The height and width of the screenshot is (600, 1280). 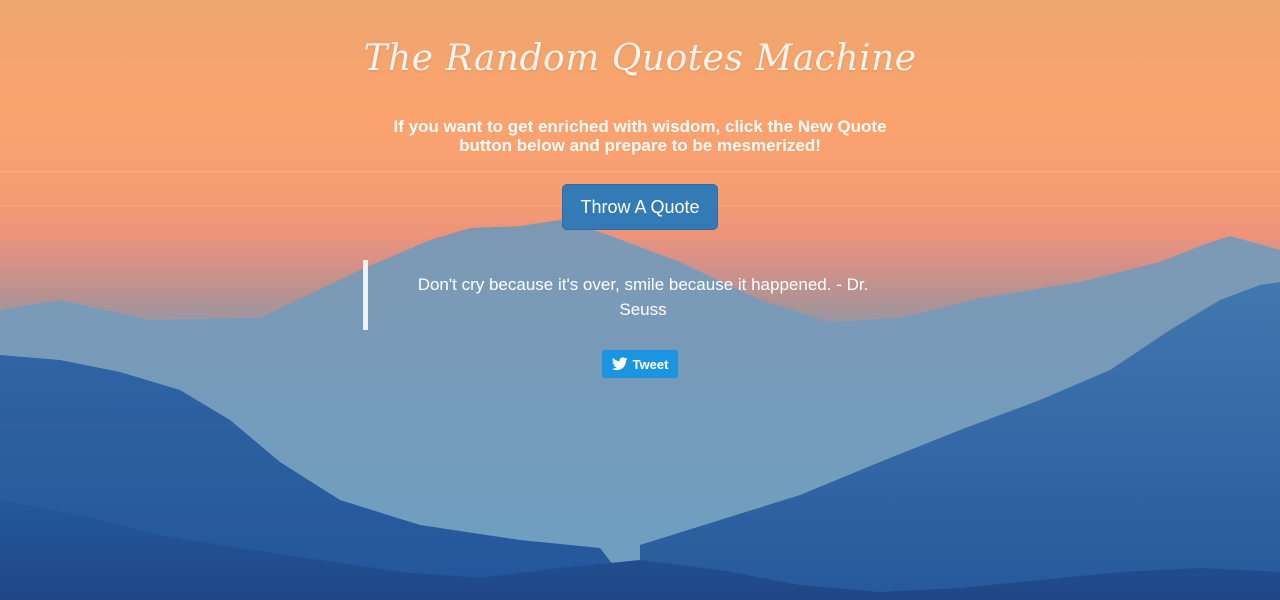 I want to click on twitter-bird-icon, so click(x=619, y=364).